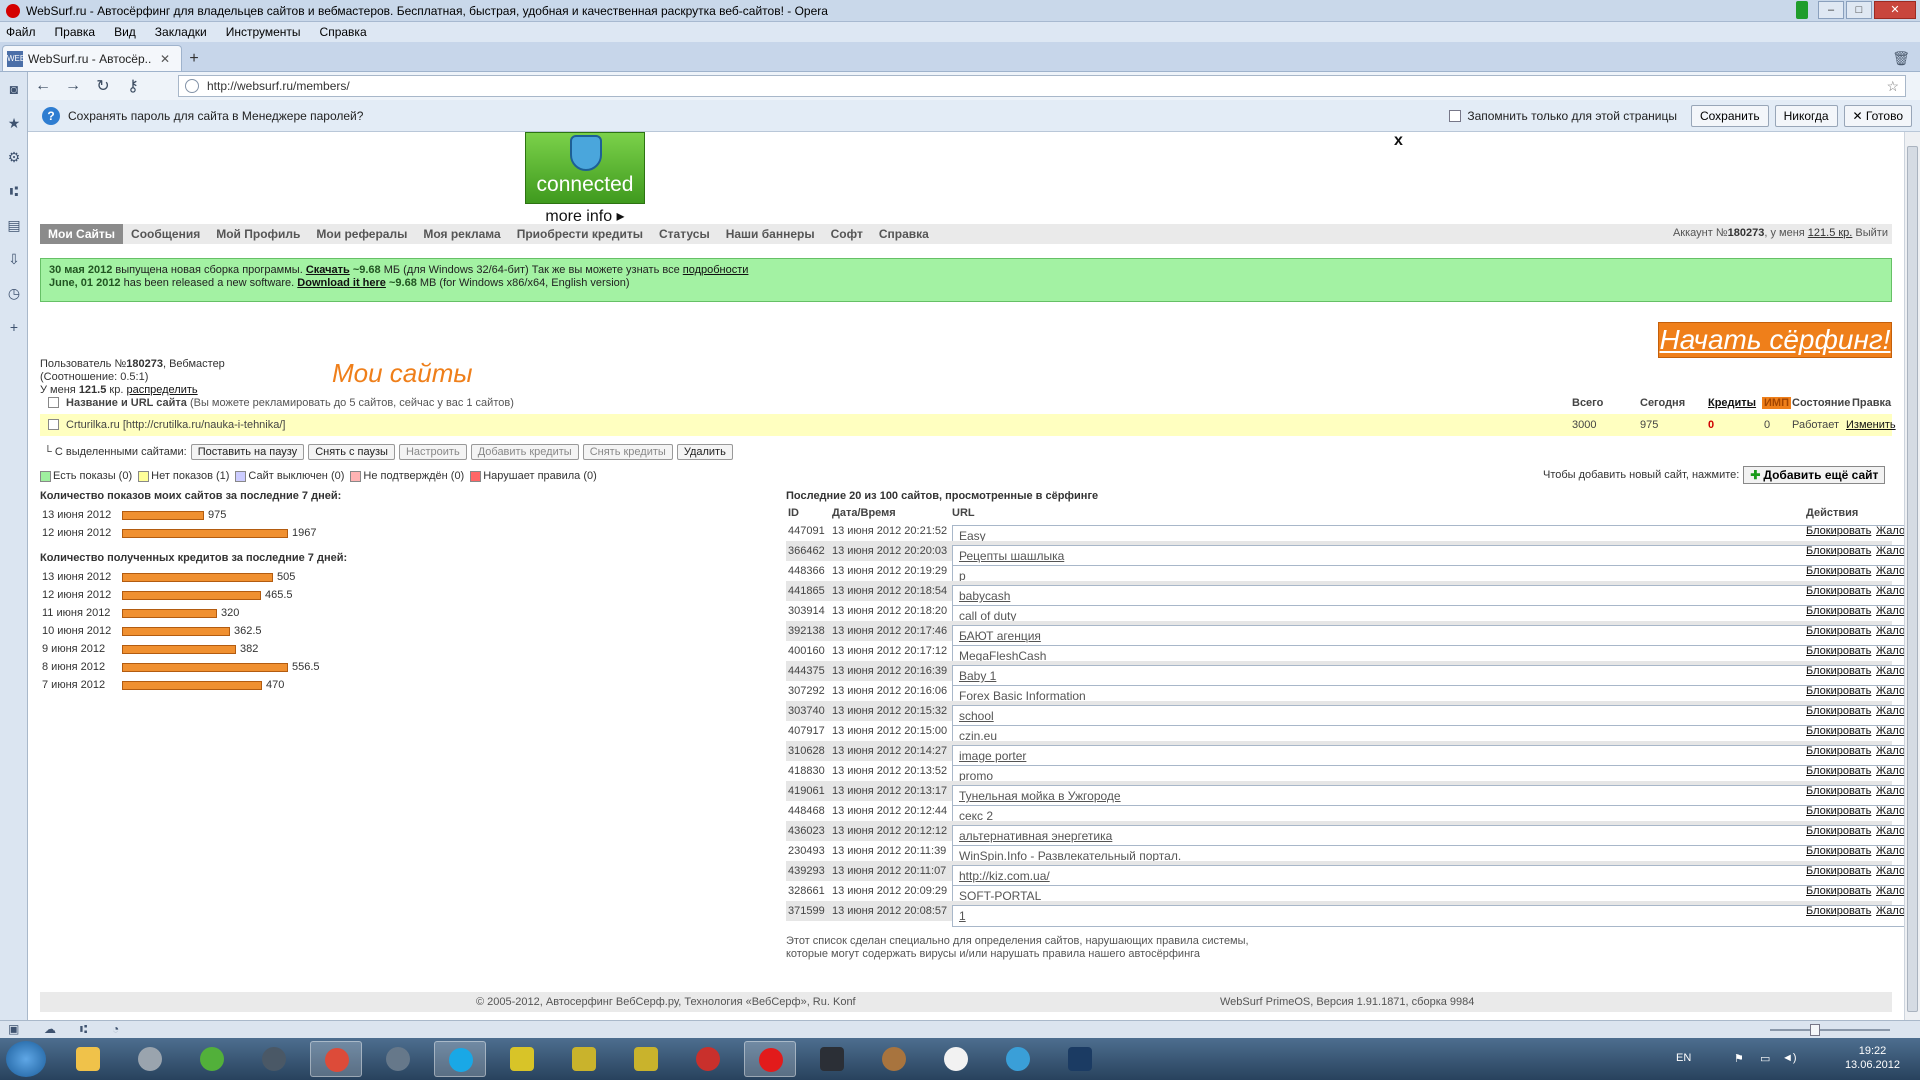  What do you see at coordinates (956, 1059) in the screenshot?
I see `taskbar-panda` at bounding box center [956, 1059].